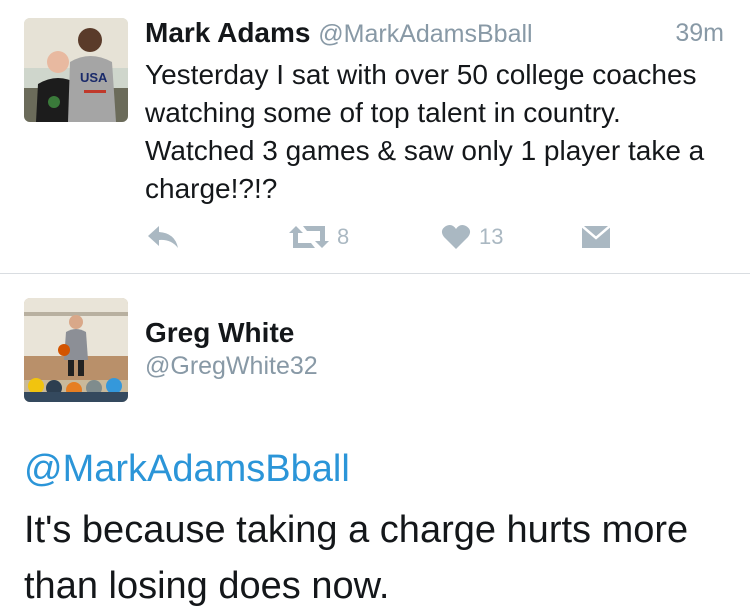 Image resolution: width=750 pixels, height=616 pixels. Describe the element at coordinates (187, 469) in the screenshot. I see `reply-mention-link: @MarkAdamsBball` at that location.